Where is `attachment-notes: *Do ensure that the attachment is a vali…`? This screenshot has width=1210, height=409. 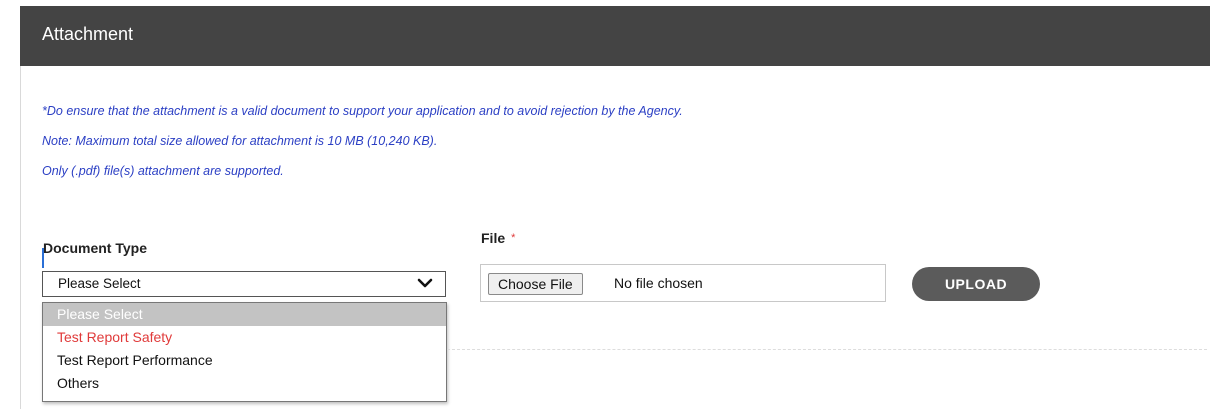
attachment-notes: *Do ensure that the attachment is a vali… is located at coordinates (362, 141).